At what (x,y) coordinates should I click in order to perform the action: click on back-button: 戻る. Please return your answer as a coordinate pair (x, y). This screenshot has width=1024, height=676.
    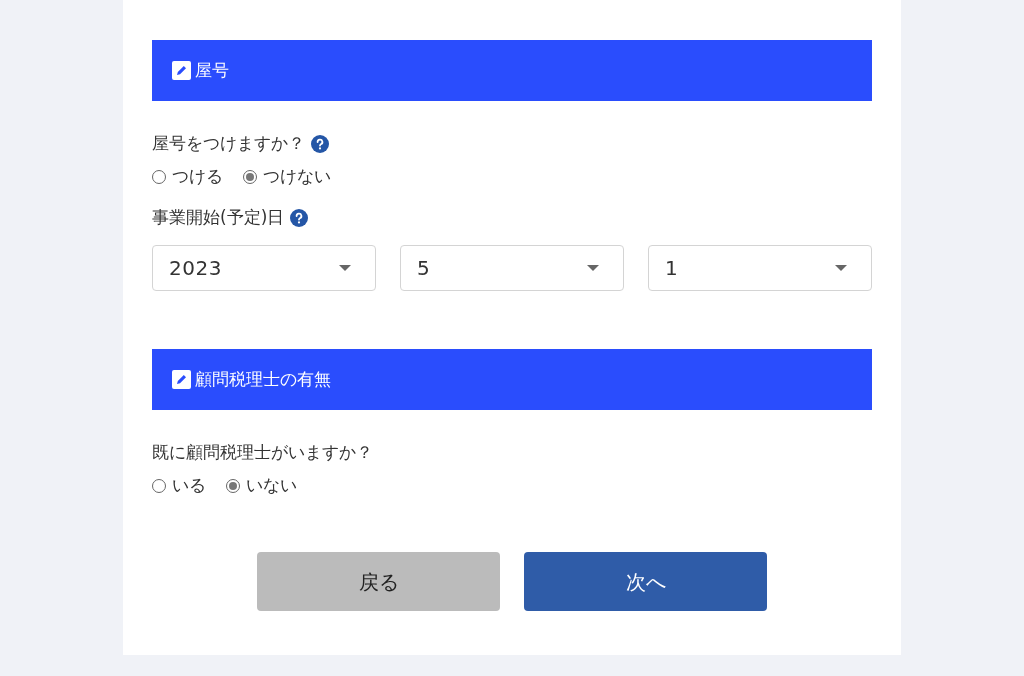
    Looking at the image, I should click on (378, 581).